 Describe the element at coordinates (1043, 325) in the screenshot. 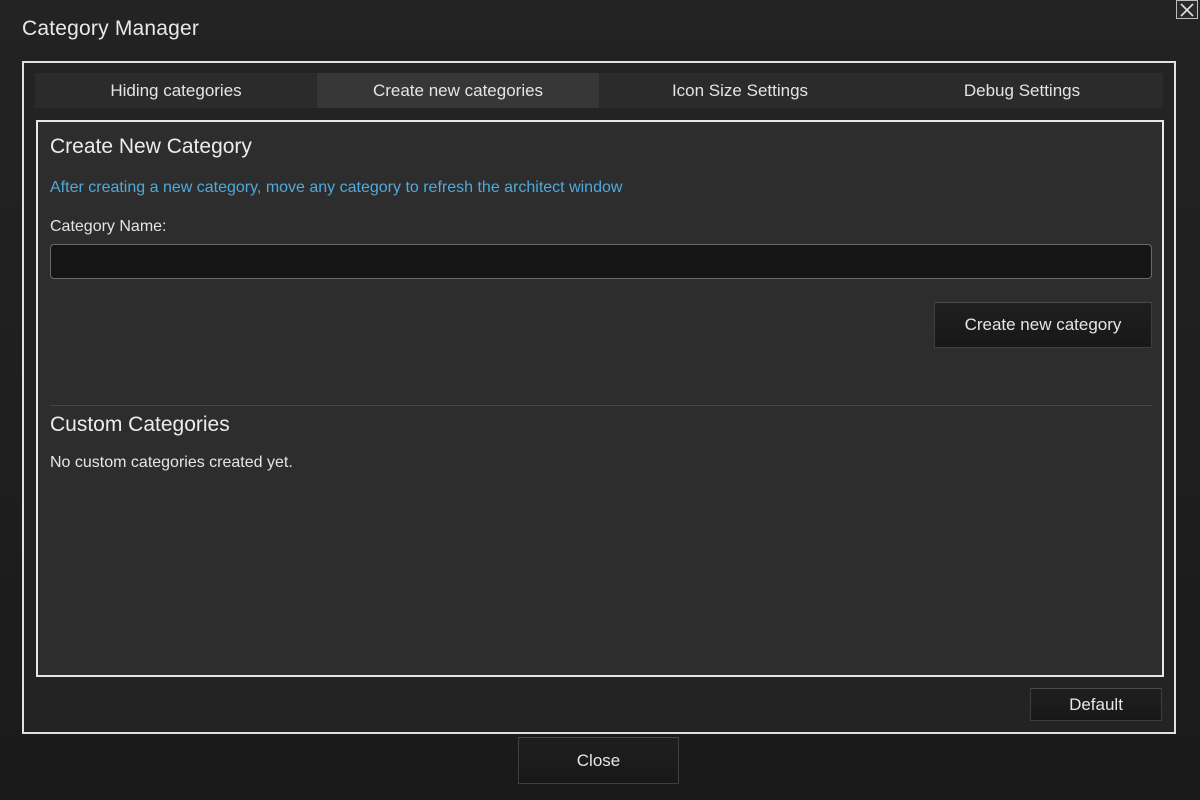

I see `create-category-button: Create new category` at that location.